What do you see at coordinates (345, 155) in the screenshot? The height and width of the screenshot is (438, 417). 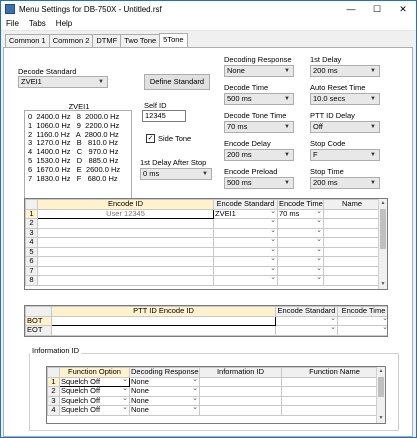 I see `stop-code-select: F ▼` at bounding box center [345, 155].